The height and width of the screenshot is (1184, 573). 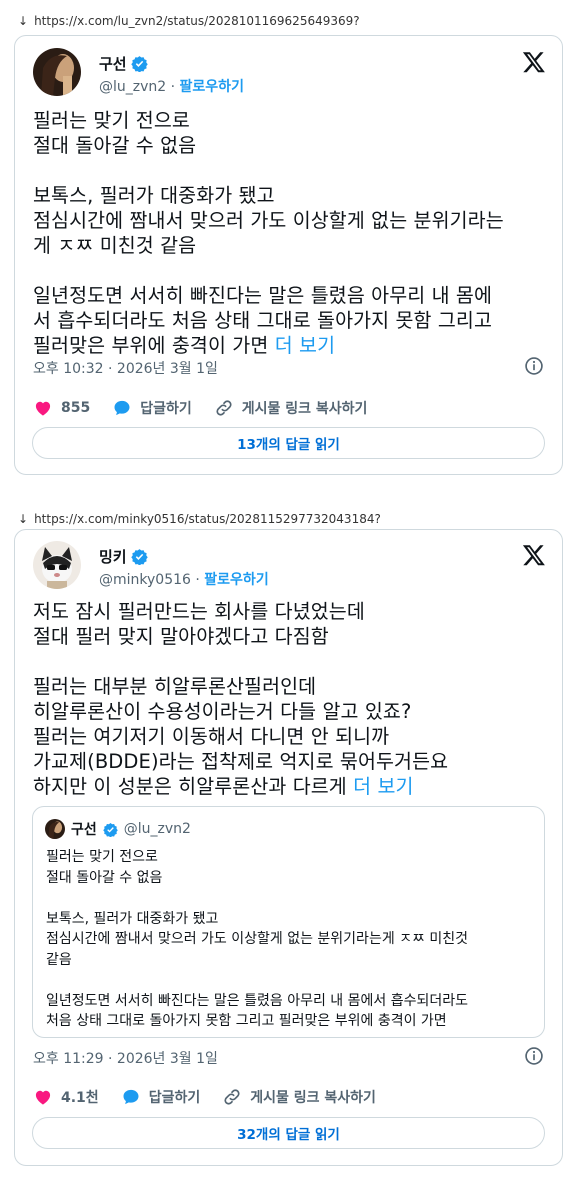 I want to click on like-button: 4.1천, so click(x=66, y=1097).